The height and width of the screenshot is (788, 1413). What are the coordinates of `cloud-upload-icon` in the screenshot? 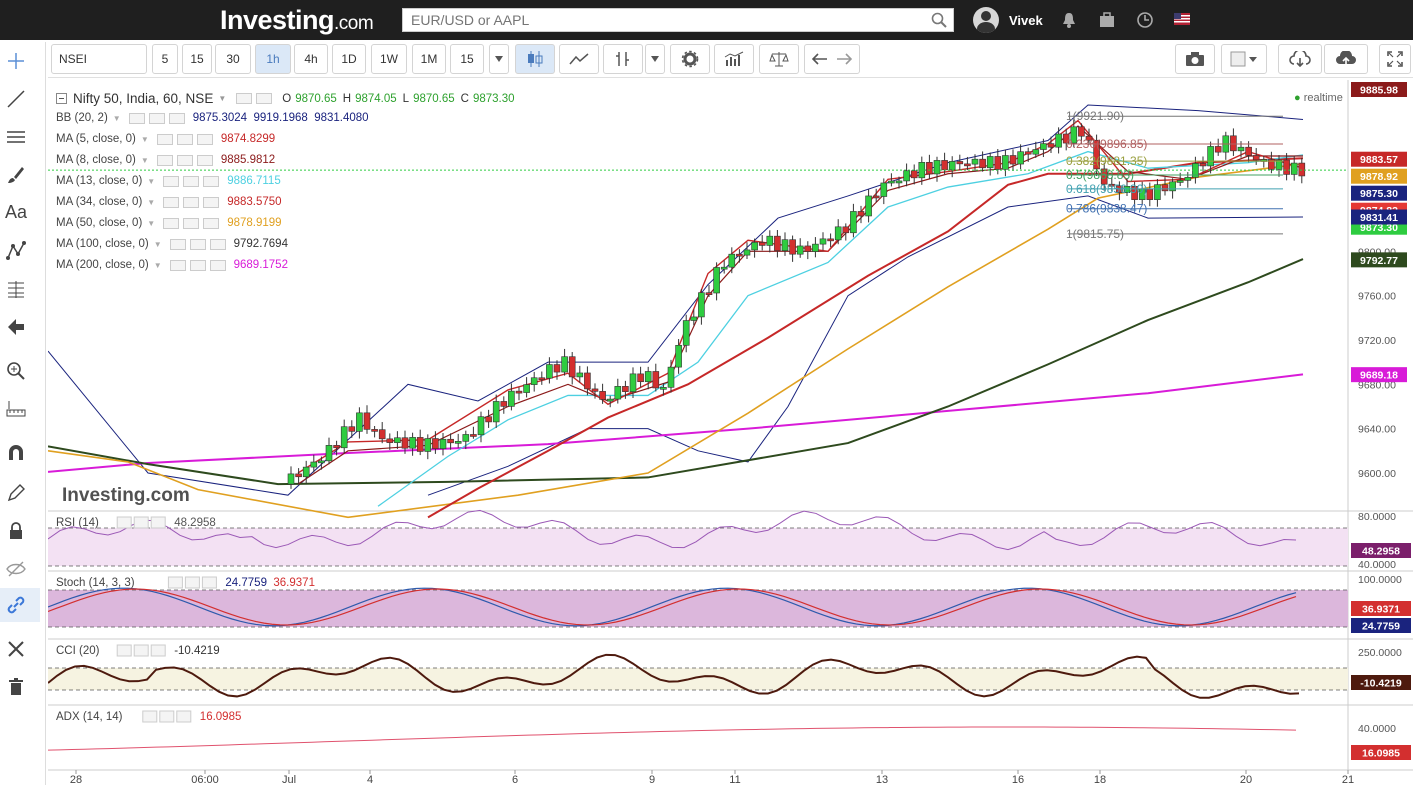 It's located at (1346, 58).